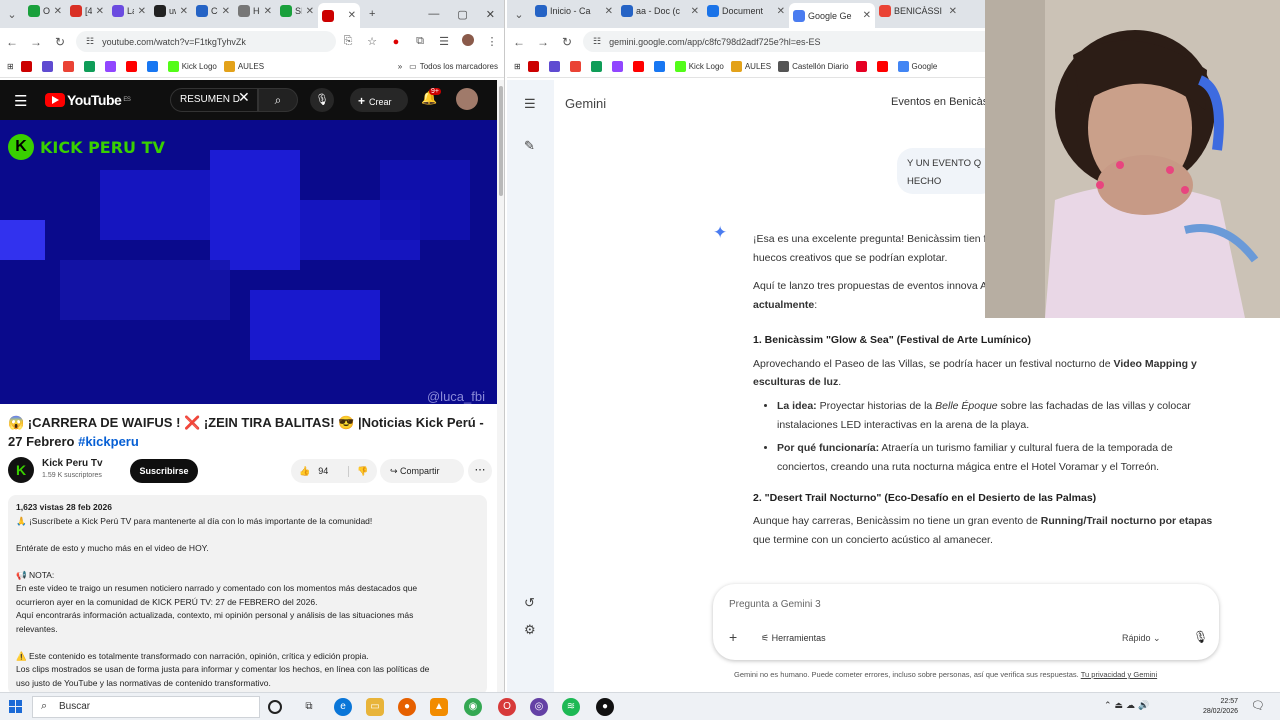 The height and width of the screenshot is (720, 1280). Describe the element at coordinates (832, 15) in the screenshot. I see `browser-tab: Google Ge ✕` at that location.